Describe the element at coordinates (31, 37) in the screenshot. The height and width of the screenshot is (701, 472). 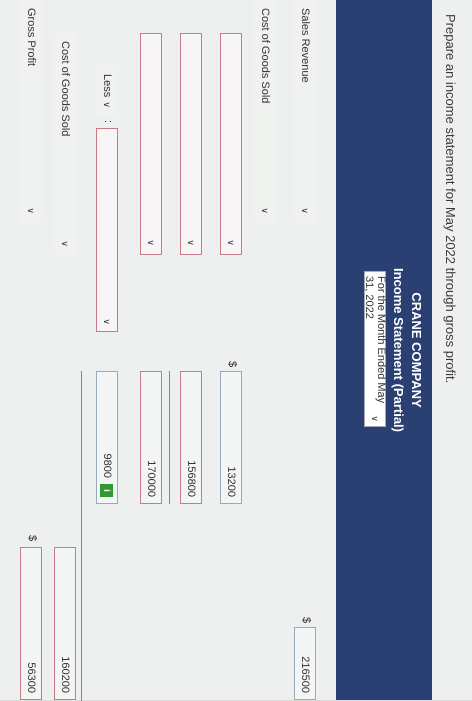
I see `gross-profit-label: Gross Profit` at that location.